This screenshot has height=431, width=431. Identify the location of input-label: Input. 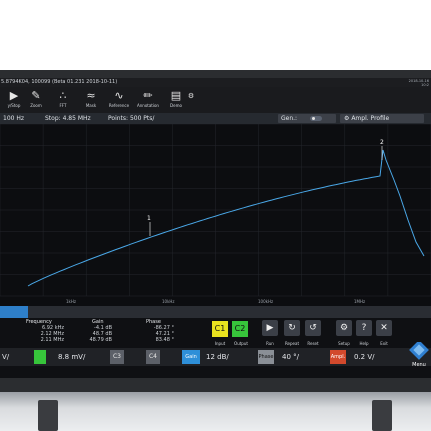
(220, 343).